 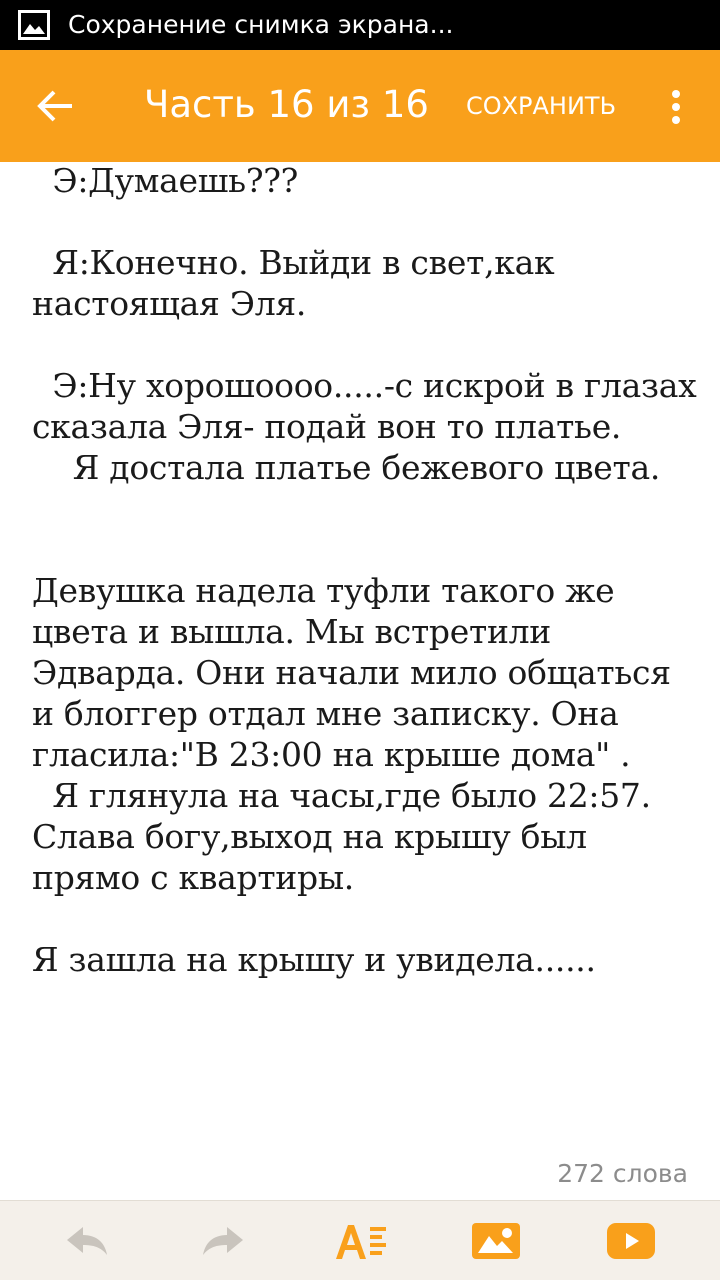 I want to click on word-count: 272 слова, so click(x=622, y=1173).